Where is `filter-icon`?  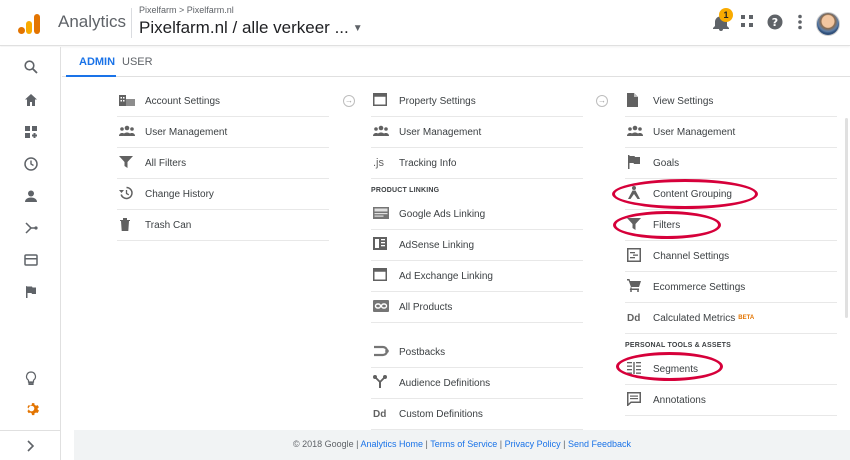 filter-icon is located at coordinates (131, 163).